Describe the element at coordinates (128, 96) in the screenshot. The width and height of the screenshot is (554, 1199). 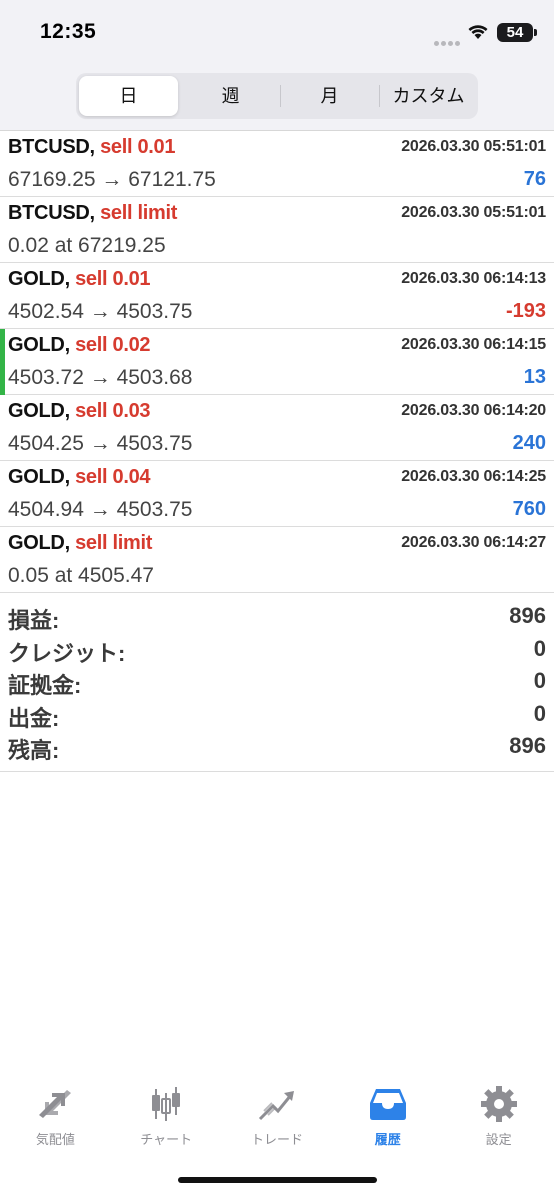
I see `segment-day: 日` at that location.